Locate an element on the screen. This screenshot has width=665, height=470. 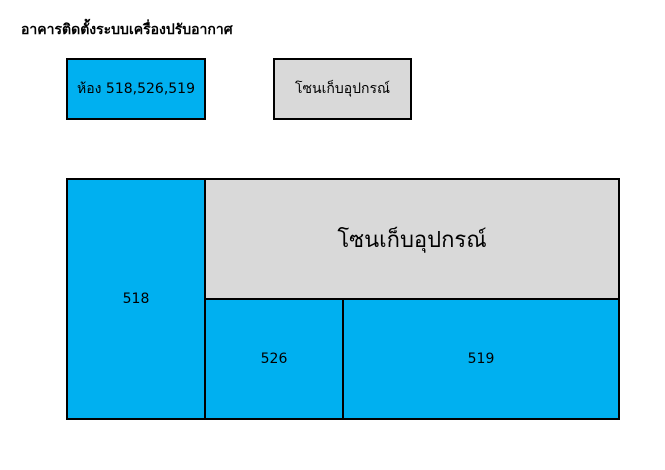
room-526: 526 is located at coordinates (275, 359).